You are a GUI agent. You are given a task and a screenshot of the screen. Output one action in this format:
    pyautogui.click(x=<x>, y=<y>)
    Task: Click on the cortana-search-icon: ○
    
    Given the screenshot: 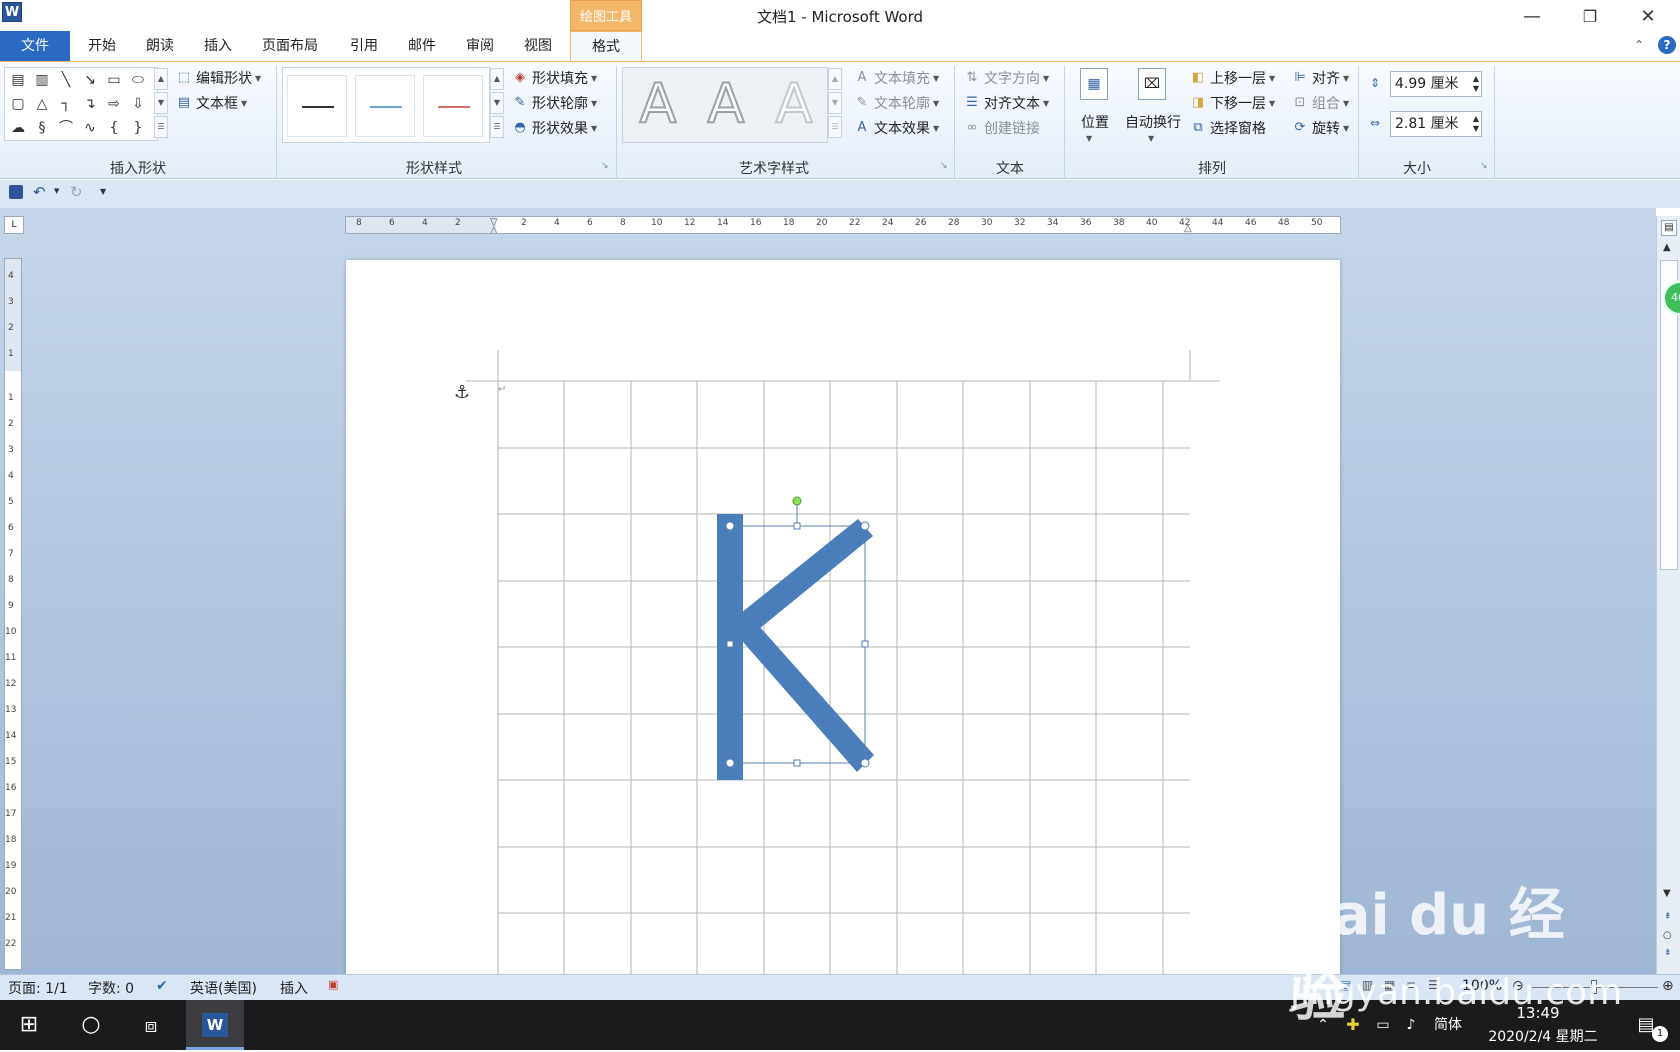 What is the action you would take?
    pyautogui.click(x=91, y=1025)
    